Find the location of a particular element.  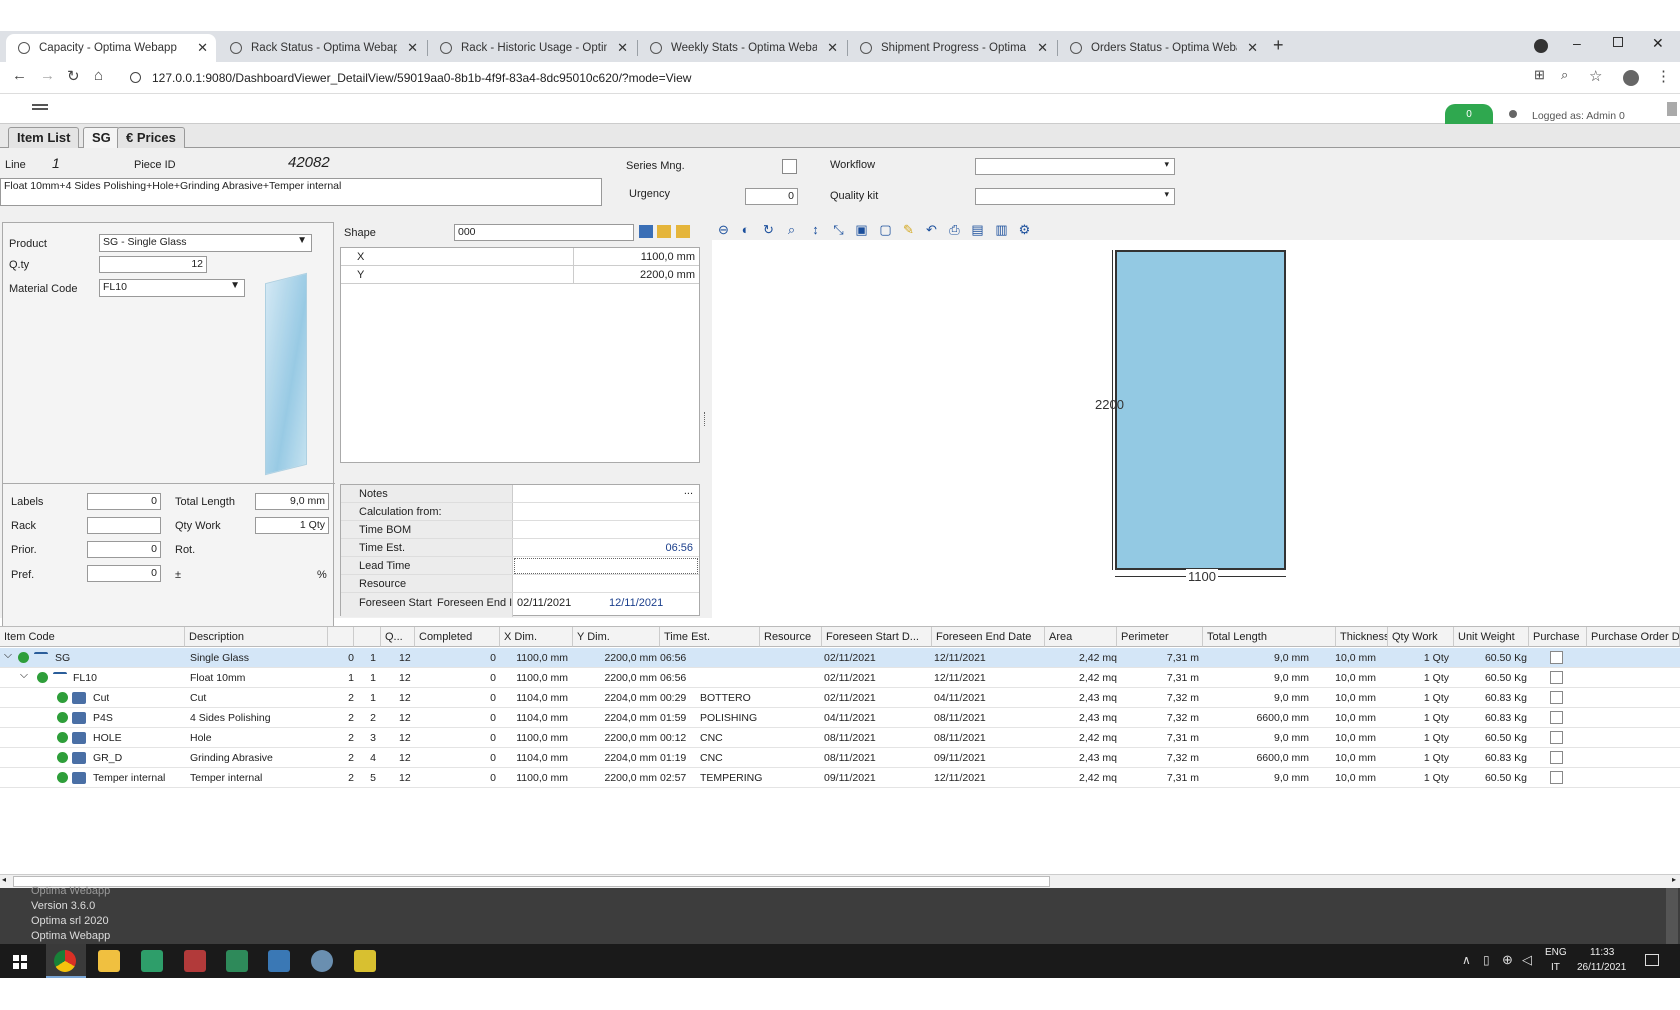

foreseen-start-value: 02/11/2021 is located at coordinates (544, 603).